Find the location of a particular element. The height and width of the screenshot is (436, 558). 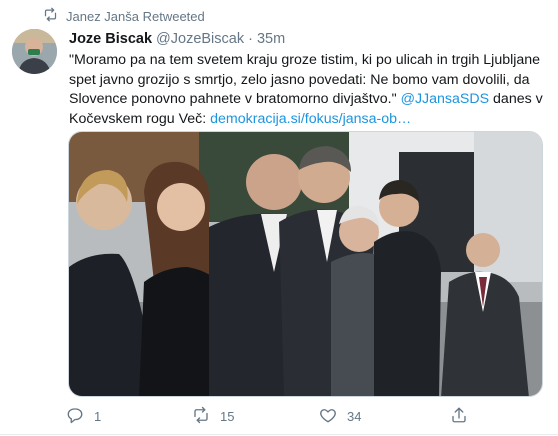

share-button is located at coordinates (459, 416).